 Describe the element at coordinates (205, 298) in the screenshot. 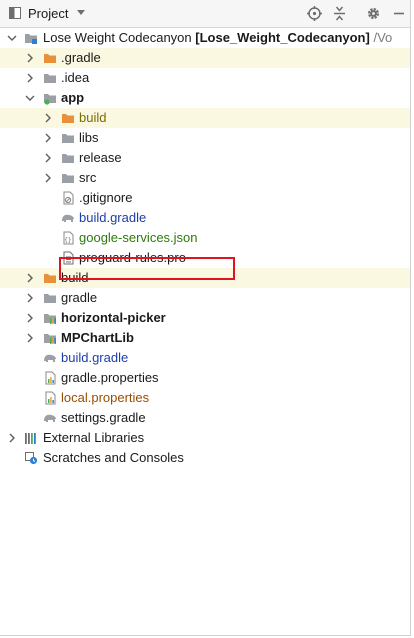

I see `tree-item-gradle: gradle` at that location.